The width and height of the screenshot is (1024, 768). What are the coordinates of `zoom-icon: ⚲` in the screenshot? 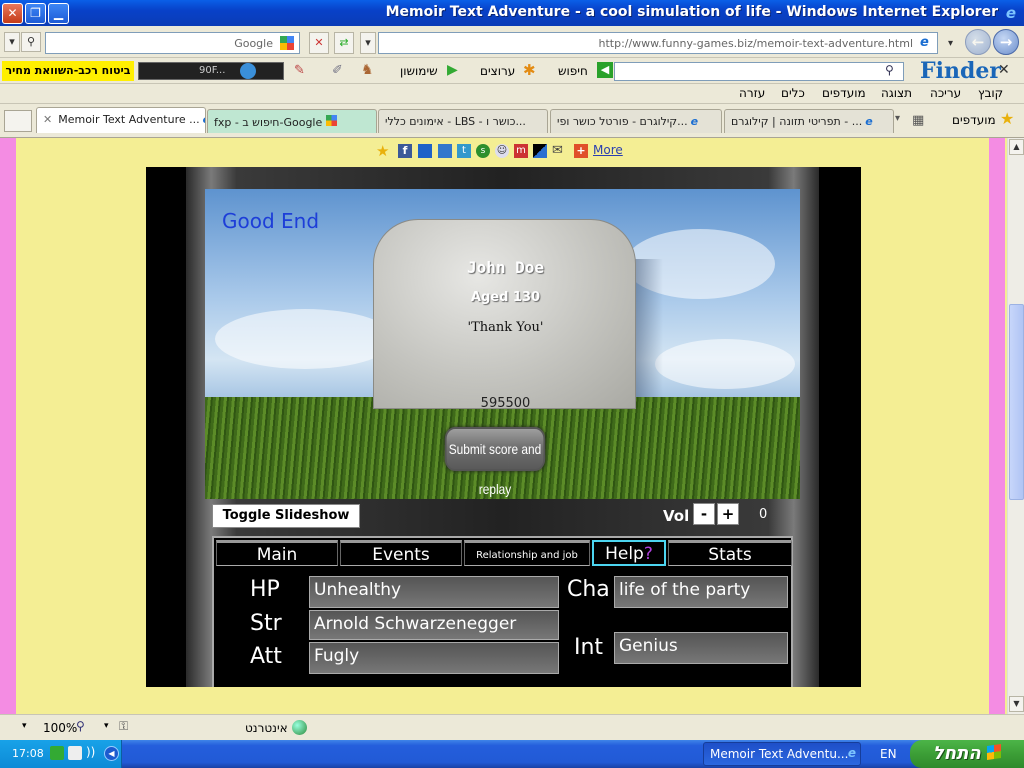 It's located at (80, 726).